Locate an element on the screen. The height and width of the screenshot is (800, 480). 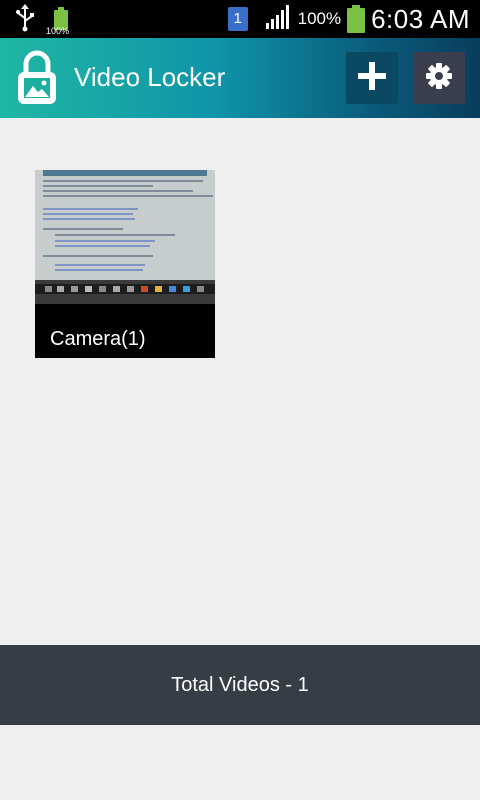
status-bar: 100% 1 100% 6:03 AM is located at coordinates (240, 19).